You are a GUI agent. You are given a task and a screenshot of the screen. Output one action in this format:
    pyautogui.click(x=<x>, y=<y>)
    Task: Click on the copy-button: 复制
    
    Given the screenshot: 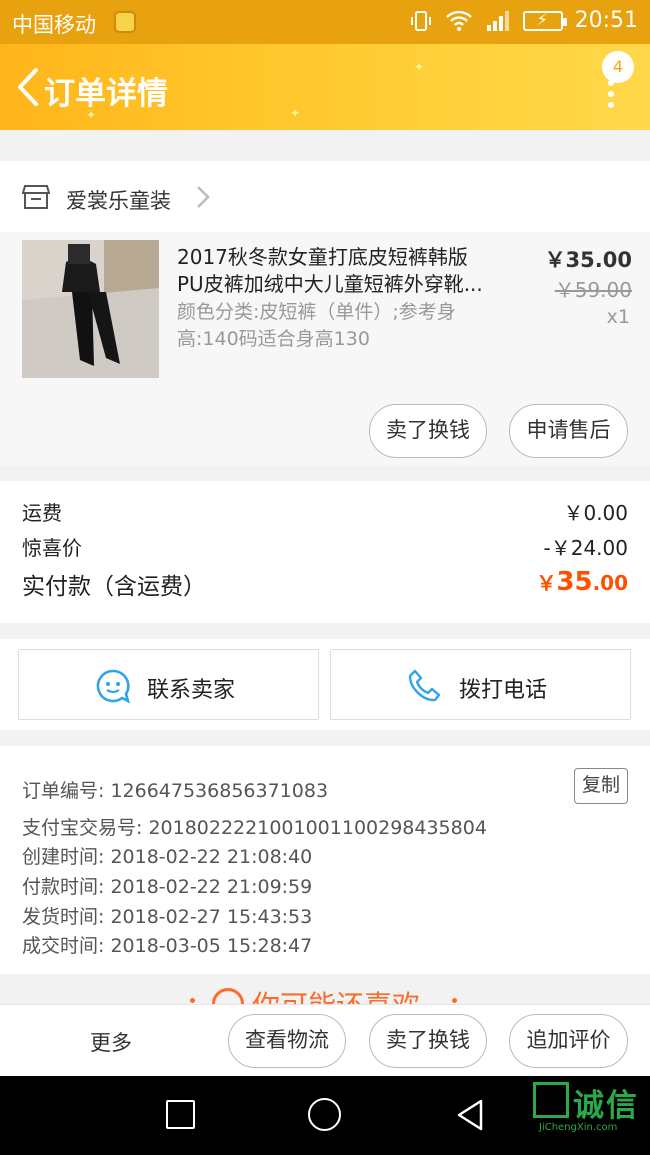 What is the action you would take?
    pyautogui.click(x=601, y=786)
    